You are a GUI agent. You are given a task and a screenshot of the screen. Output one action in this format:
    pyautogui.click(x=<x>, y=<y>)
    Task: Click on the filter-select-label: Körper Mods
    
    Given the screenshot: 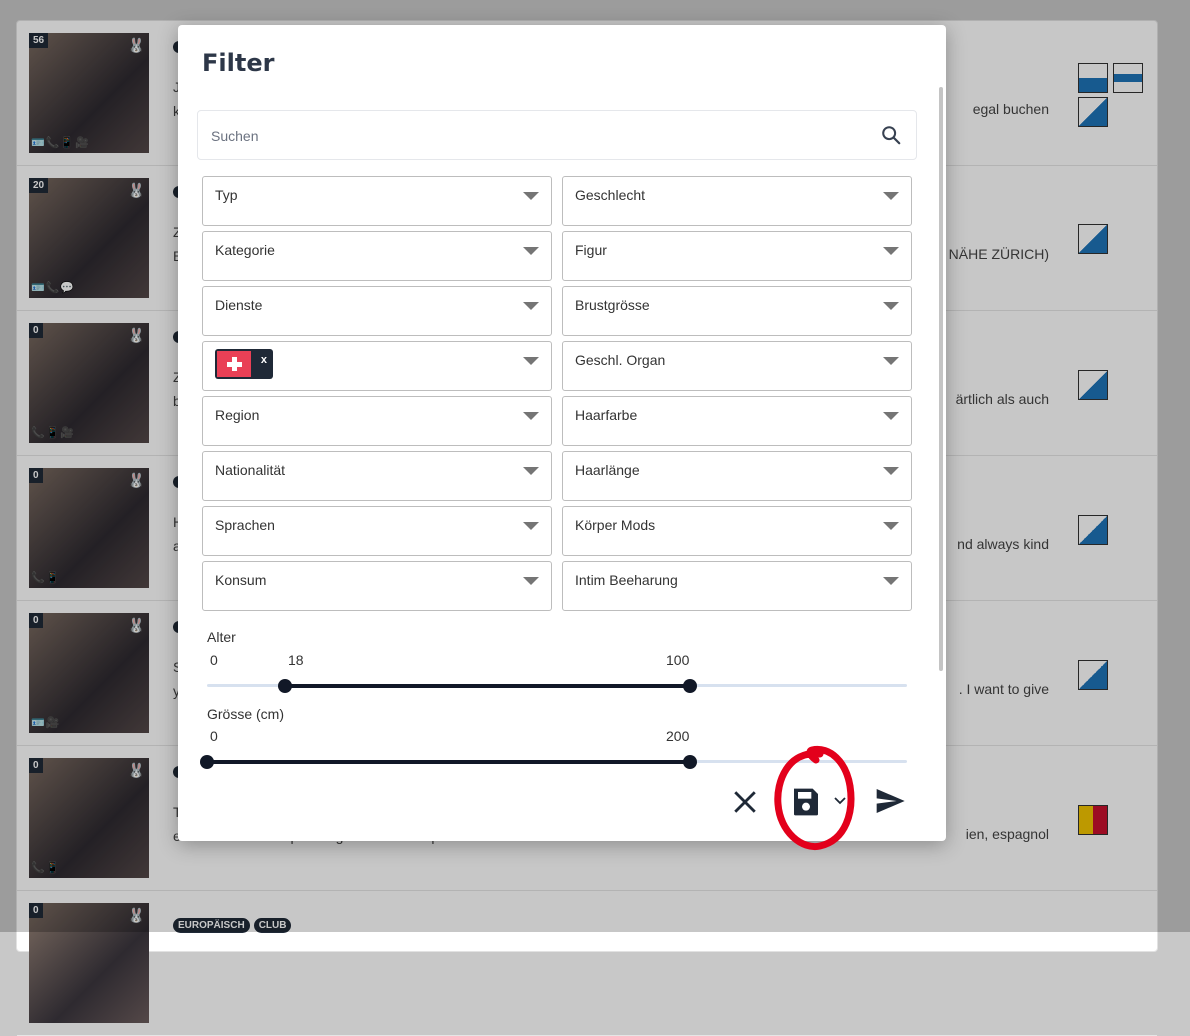 What is the action you would take?
    pyautogui.click(x=615, y=525)
    